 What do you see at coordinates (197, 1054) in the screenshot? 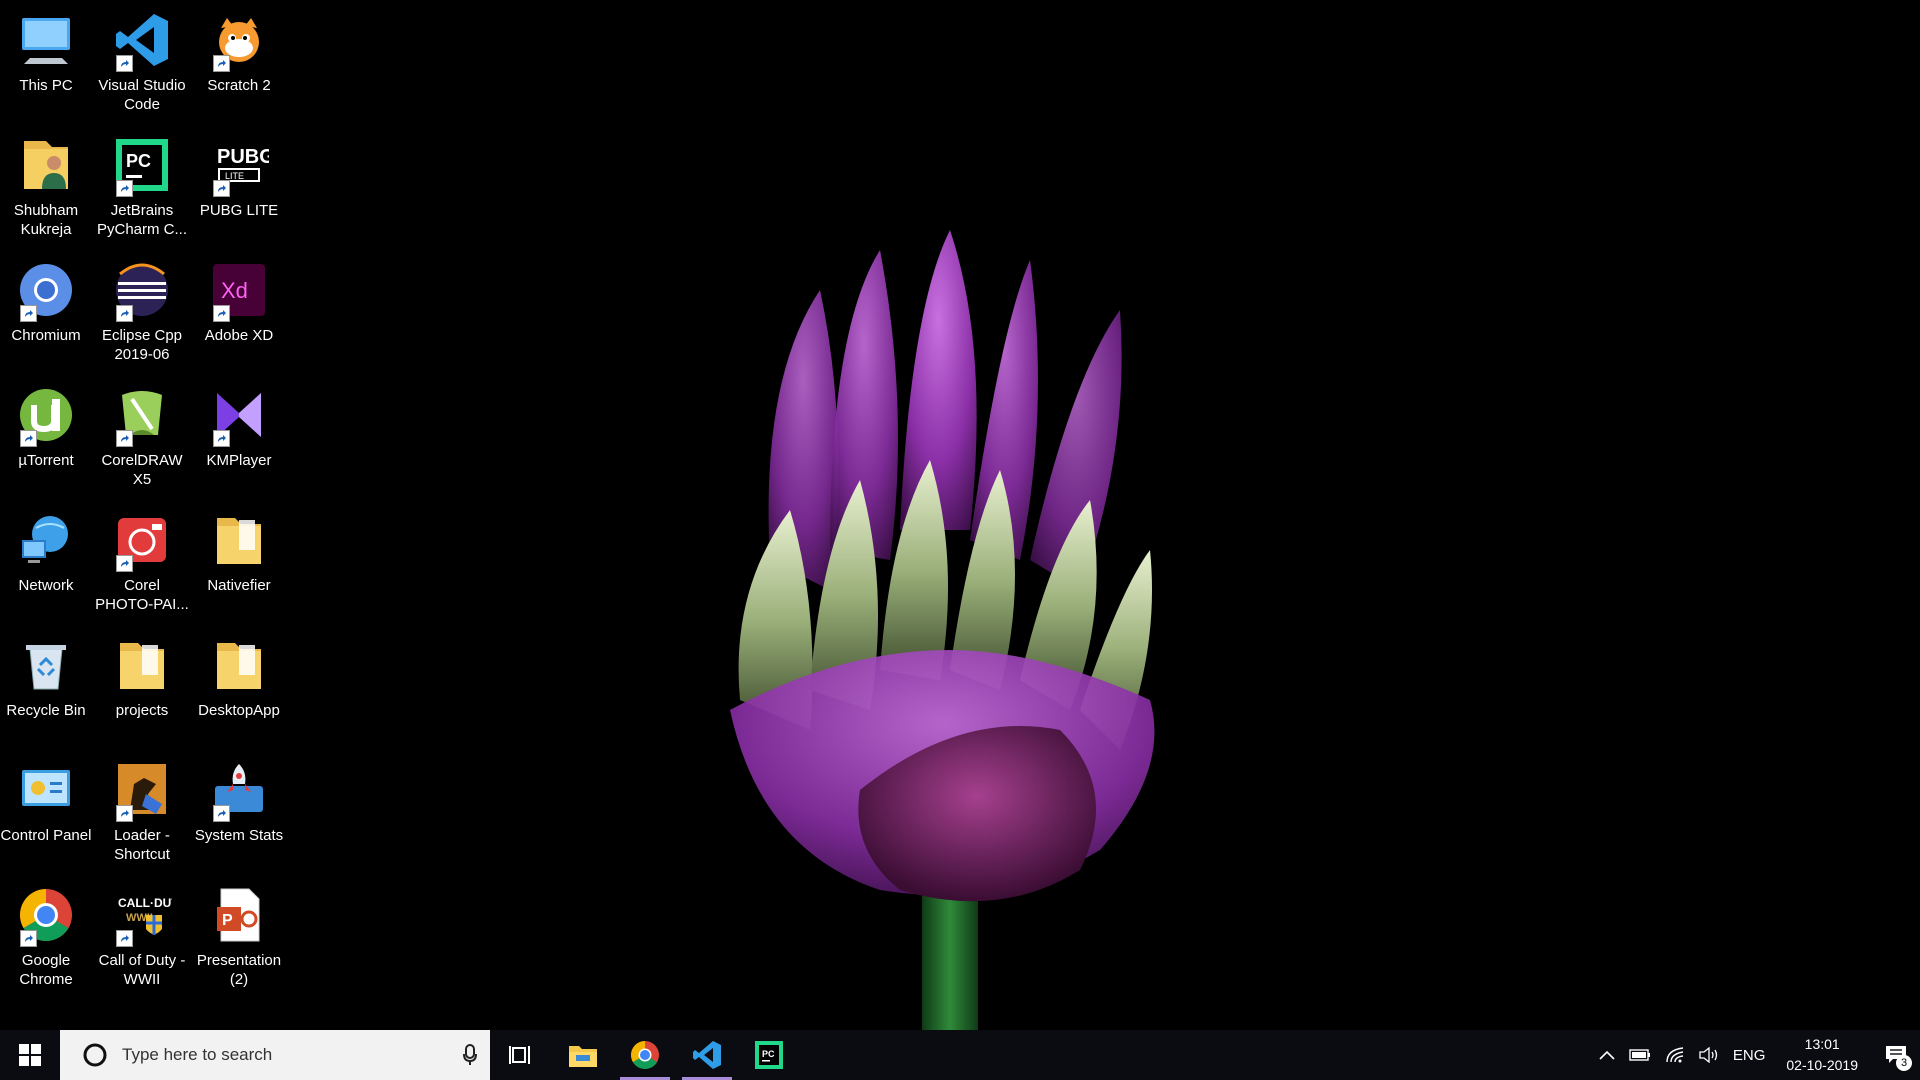
I see `search-placeholder: Type here to search` at bounding box center [197, 1054].